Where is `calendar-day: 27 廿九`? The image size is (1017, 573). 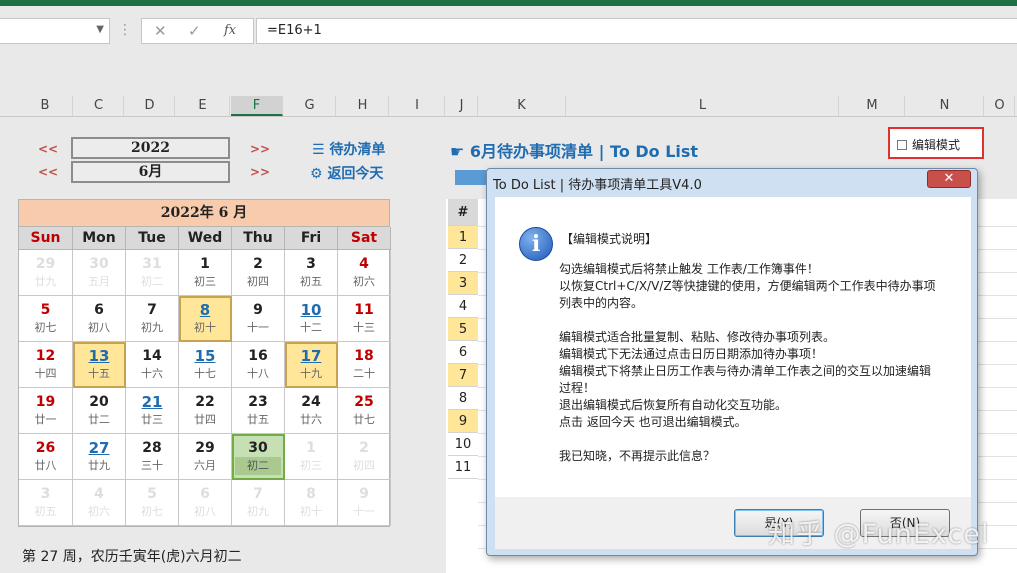 calendar-day: 27 廿九 is located at coordinates (99, 457).